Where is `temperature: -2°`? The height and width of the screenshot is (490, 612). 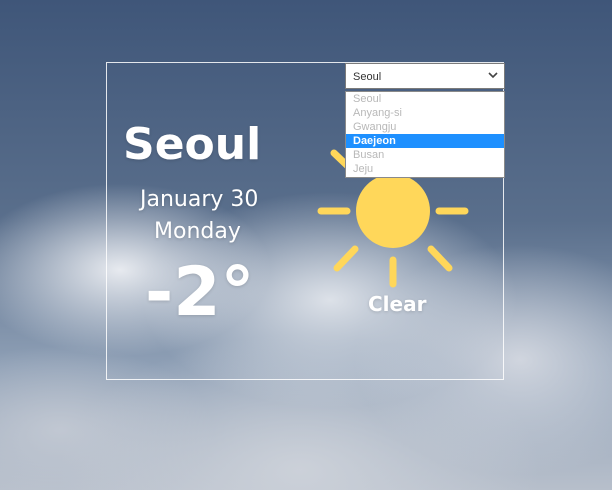 temperature: -2° is located at coordinates (200, 292).